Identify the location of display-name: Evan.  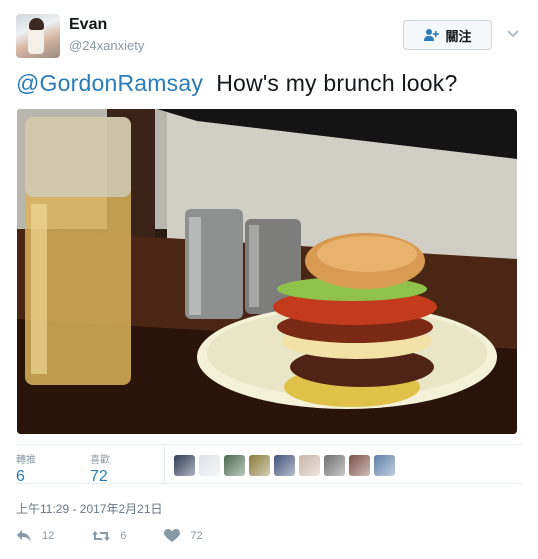
(88, 25).